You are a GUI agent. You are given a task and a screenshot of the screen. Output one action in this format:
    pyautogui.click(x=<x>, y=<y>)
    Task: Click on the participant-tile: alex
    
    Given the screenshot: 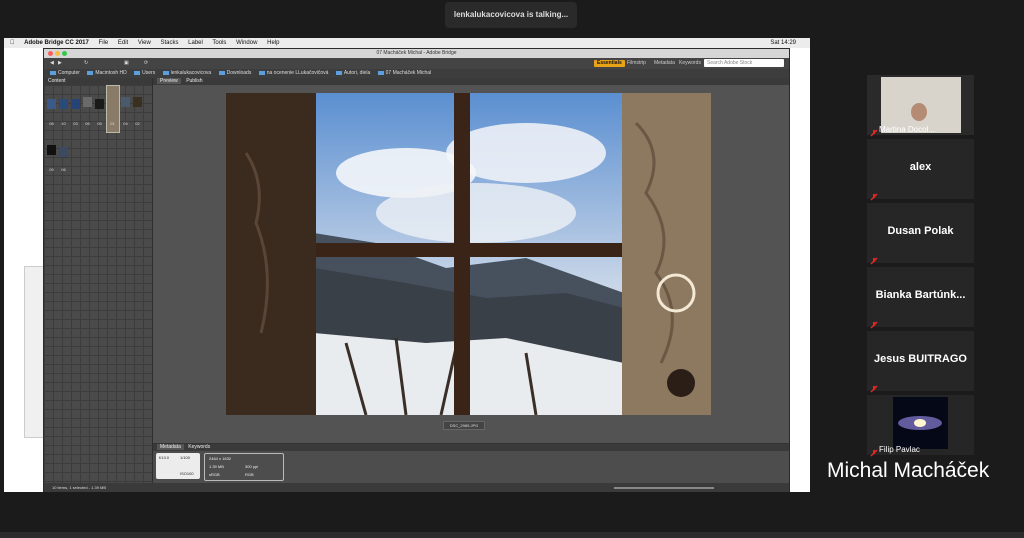 What is the action you would take?
    pyautogui.click(x=920, y=170)
    